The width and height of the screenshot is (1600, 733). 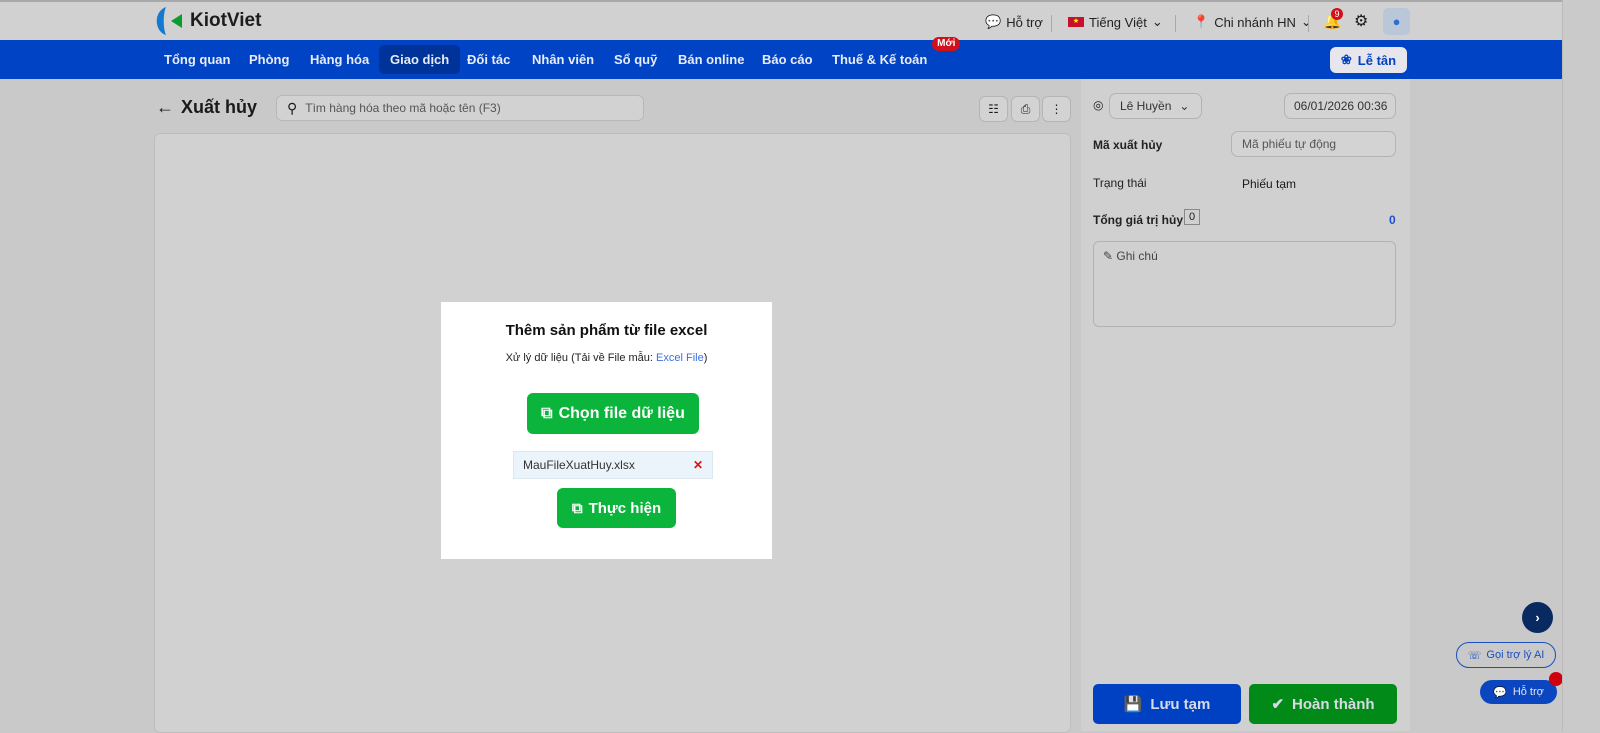 I want to click on complete-label: Hoàn thành, so click(x=1333, y=704).